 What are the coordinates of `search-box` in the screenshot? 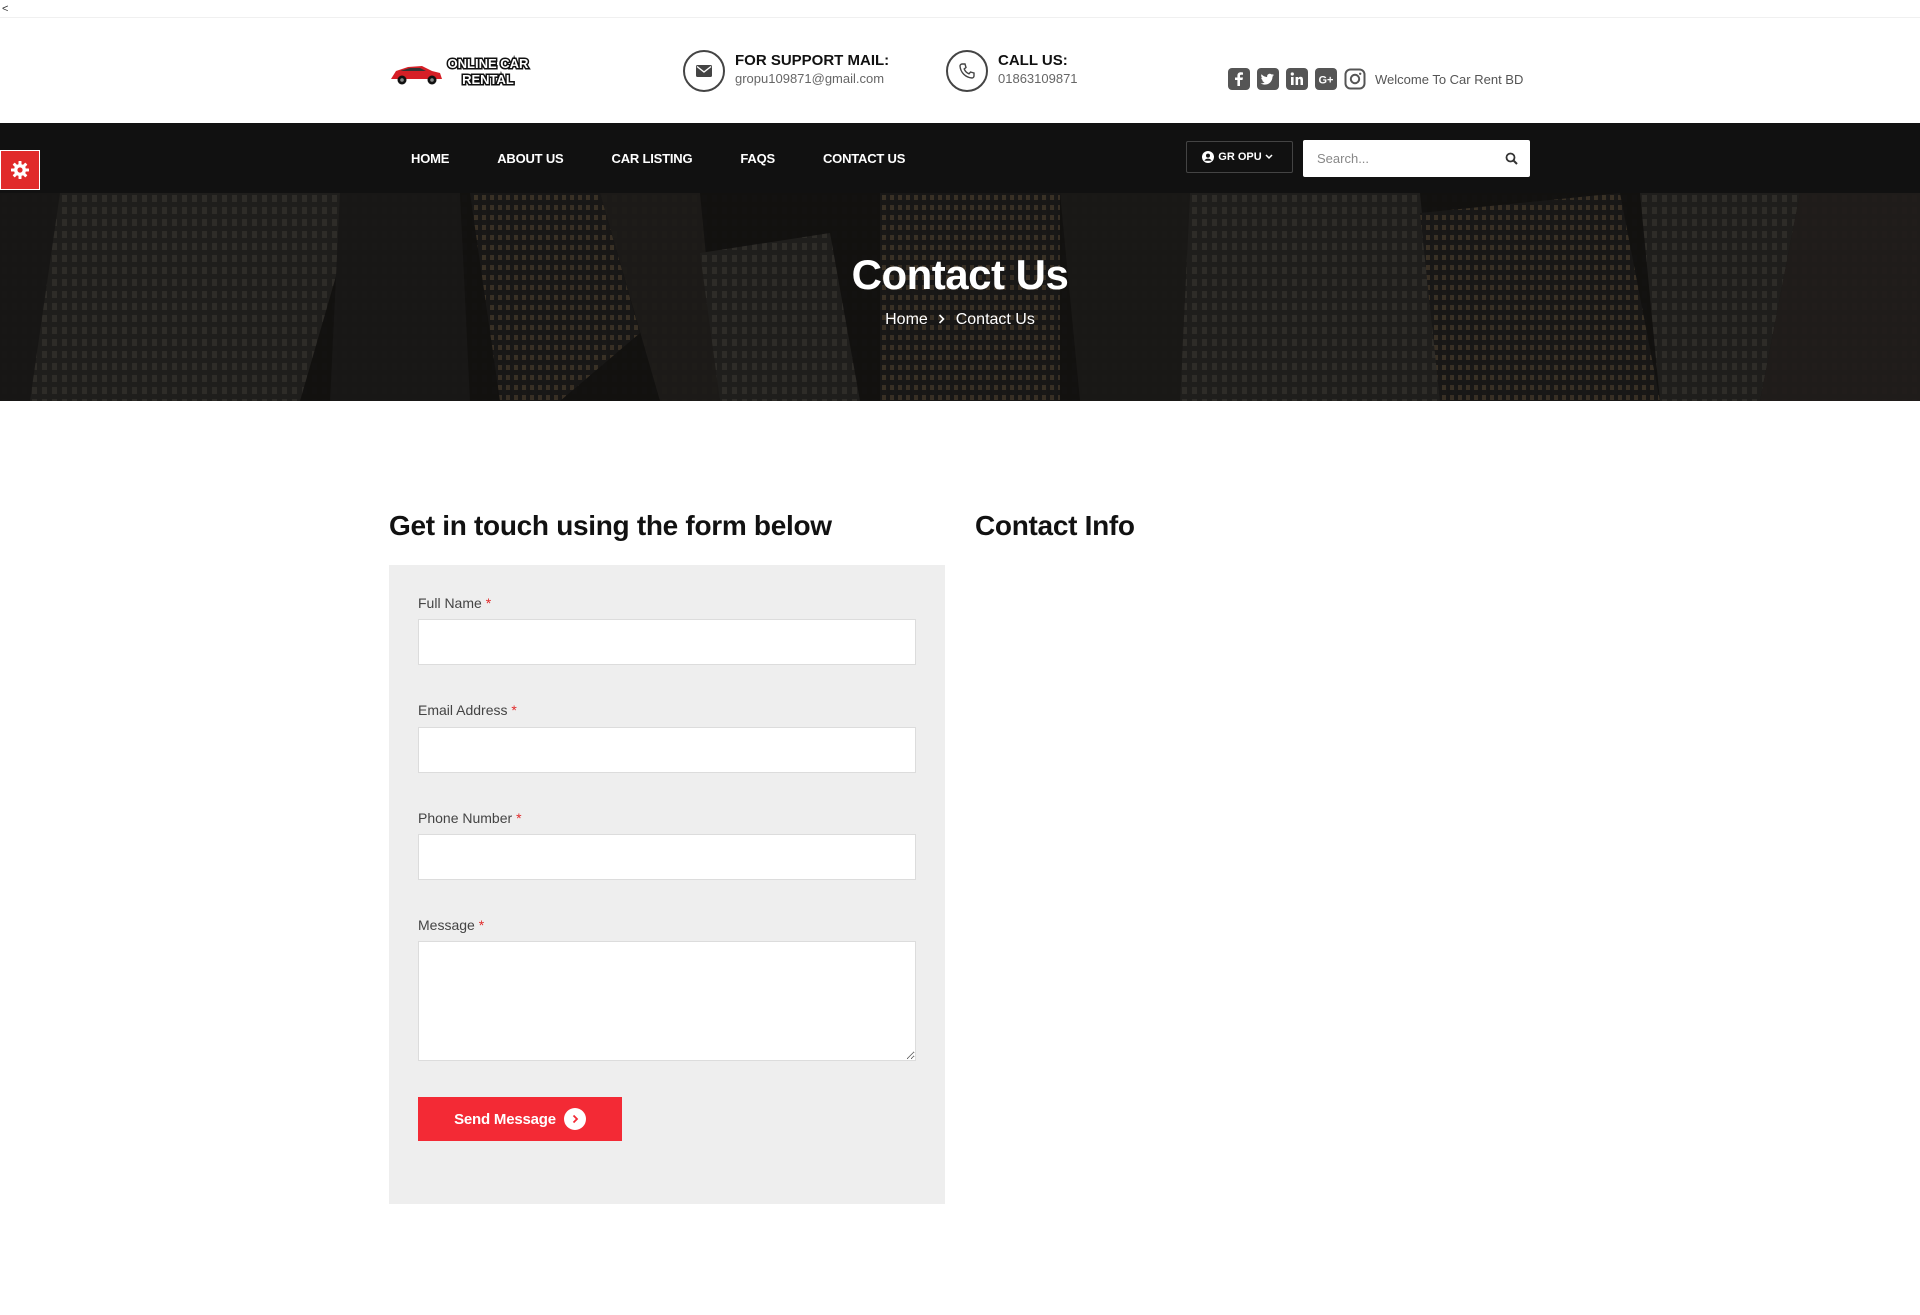 It's located at (1416, 158).